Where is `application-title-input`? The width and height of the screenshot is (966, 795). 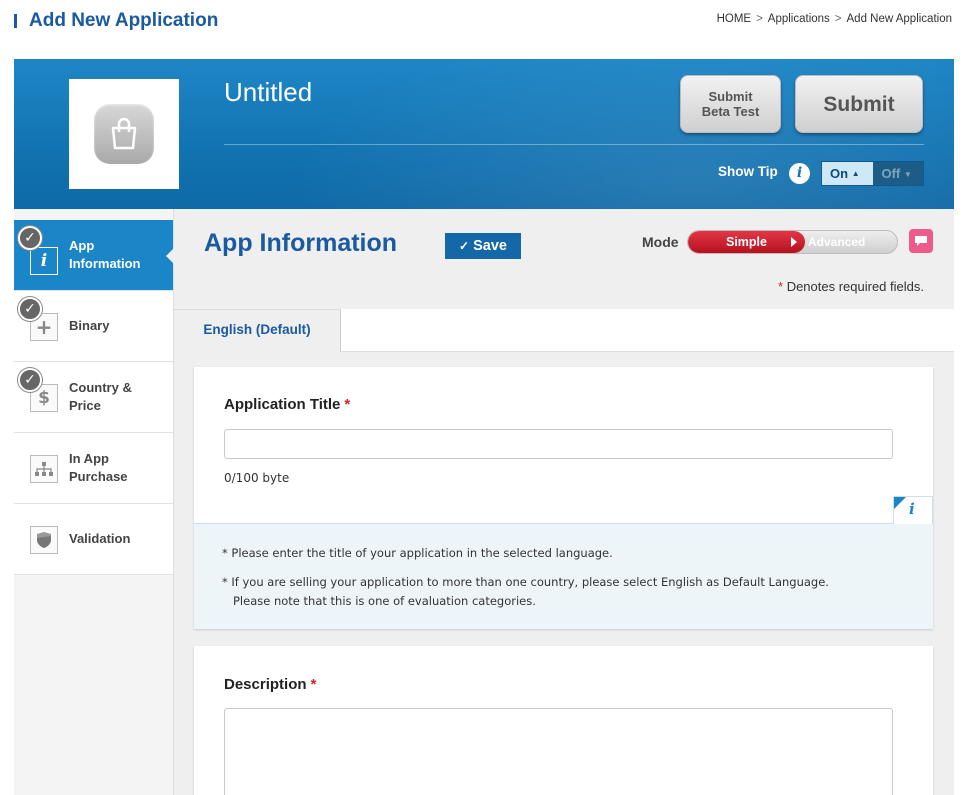 application-title-input is located at coordinates (558, 444).